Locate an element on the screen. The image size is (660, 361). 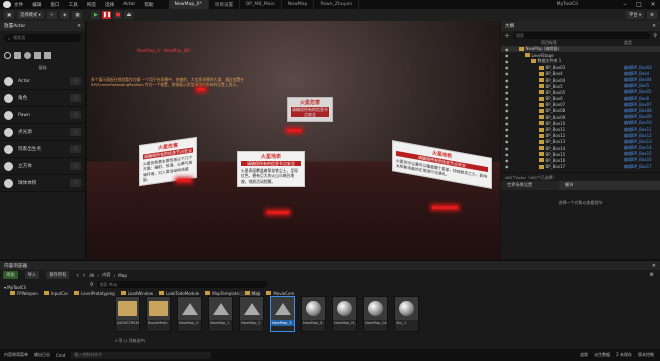
asset-tile: RoomMesh is located at coordinates (158, 314).